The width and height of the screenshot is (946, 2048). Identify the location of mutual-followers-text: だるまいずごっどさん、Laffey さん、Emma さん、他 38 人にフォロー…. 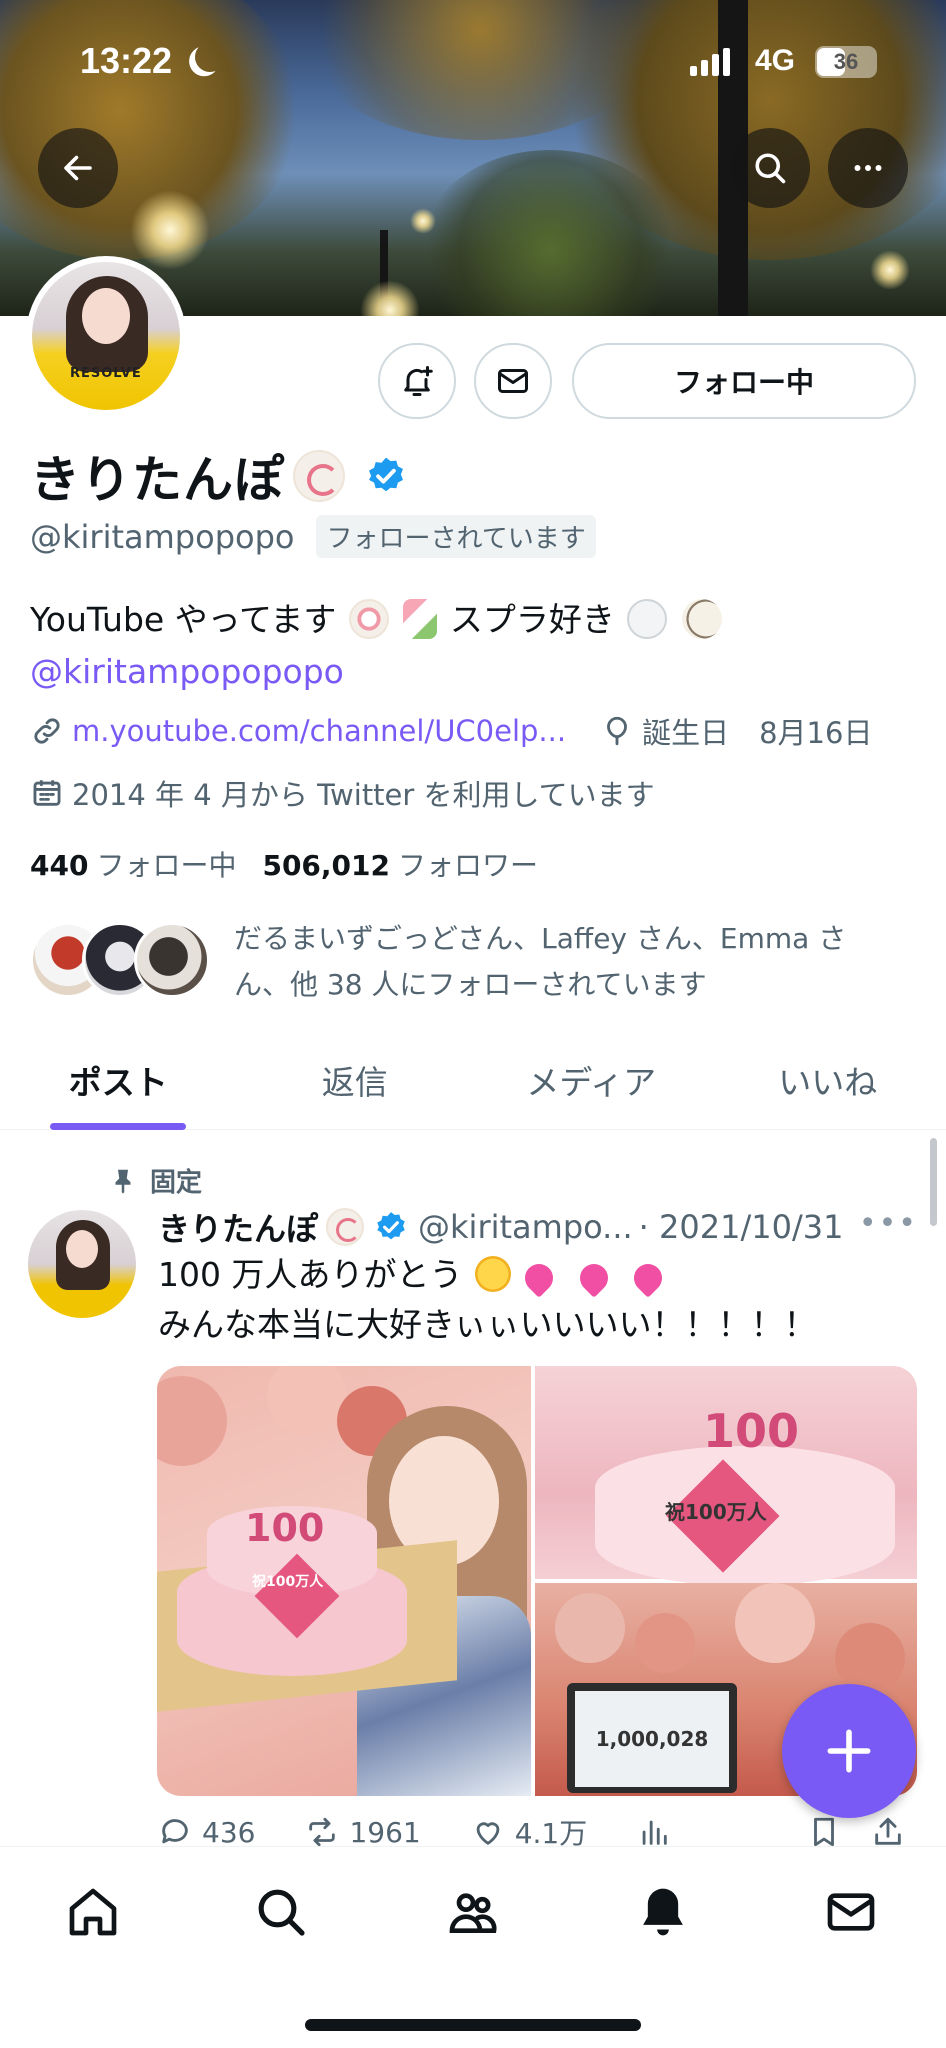
(540, 961).